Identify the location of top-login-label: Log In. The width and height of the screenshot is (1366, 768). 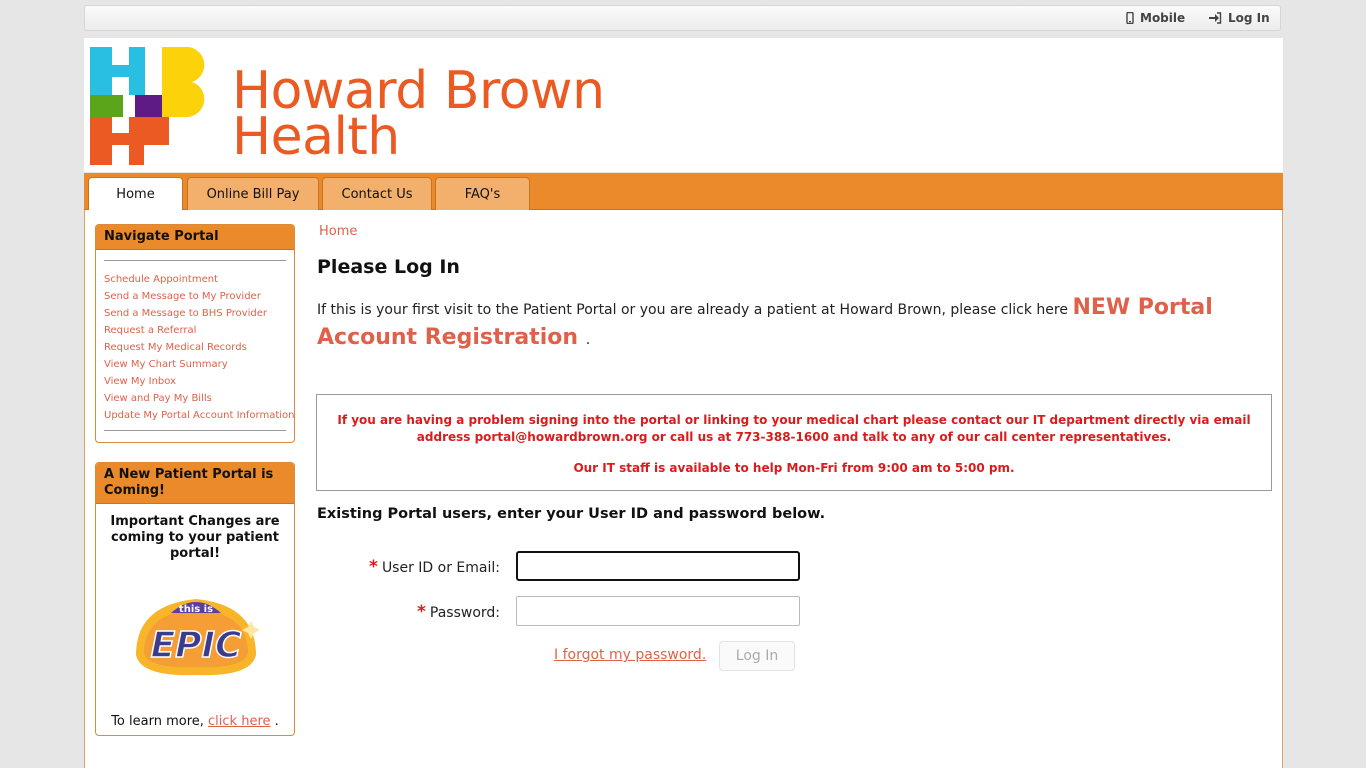
(1249, 18).